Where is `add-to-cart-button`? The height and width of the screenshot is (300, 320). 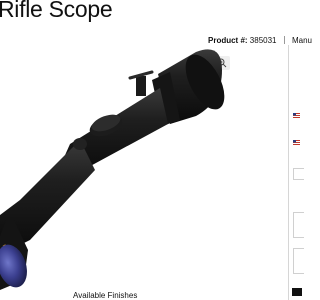 add-to-cart-button is located at coordinates (297, 292).